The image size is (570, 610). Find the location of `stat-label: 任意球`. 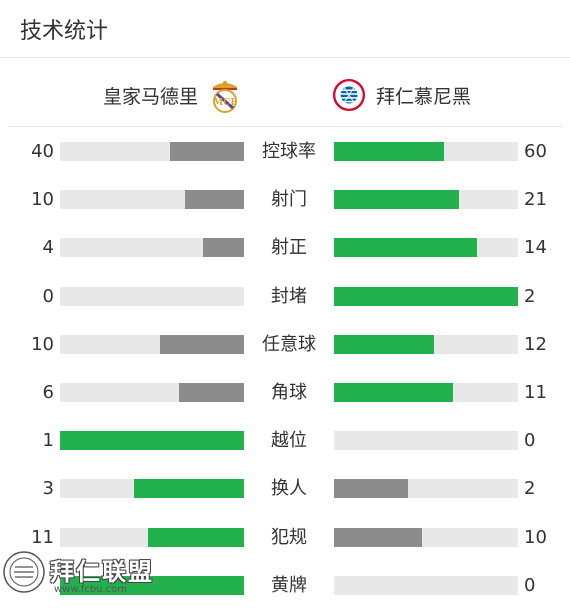

stat-label: 任意球 is located at coordinates (289, 344).